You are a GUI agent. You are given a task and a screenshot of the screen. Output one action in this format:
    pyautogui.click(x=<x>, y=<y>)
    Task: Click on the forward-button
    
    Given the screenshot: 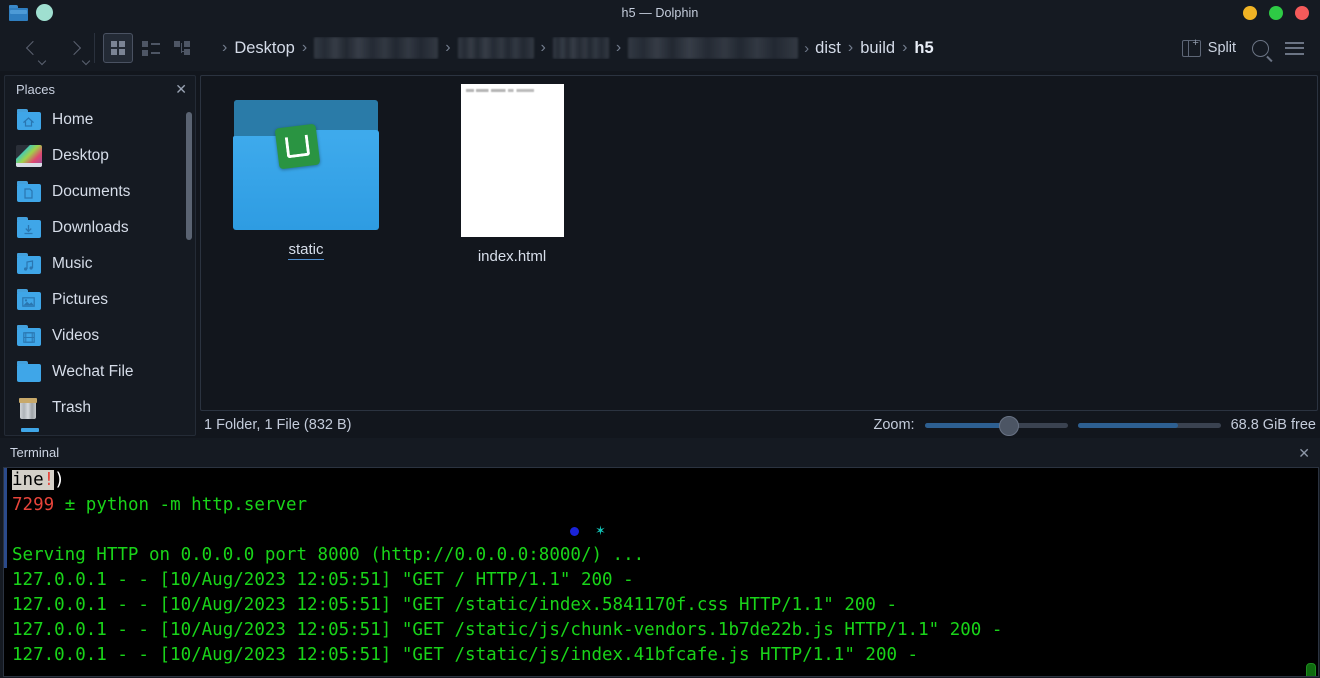 What is the action you would take?
    pyautogui.click(x=76, y=49)
    